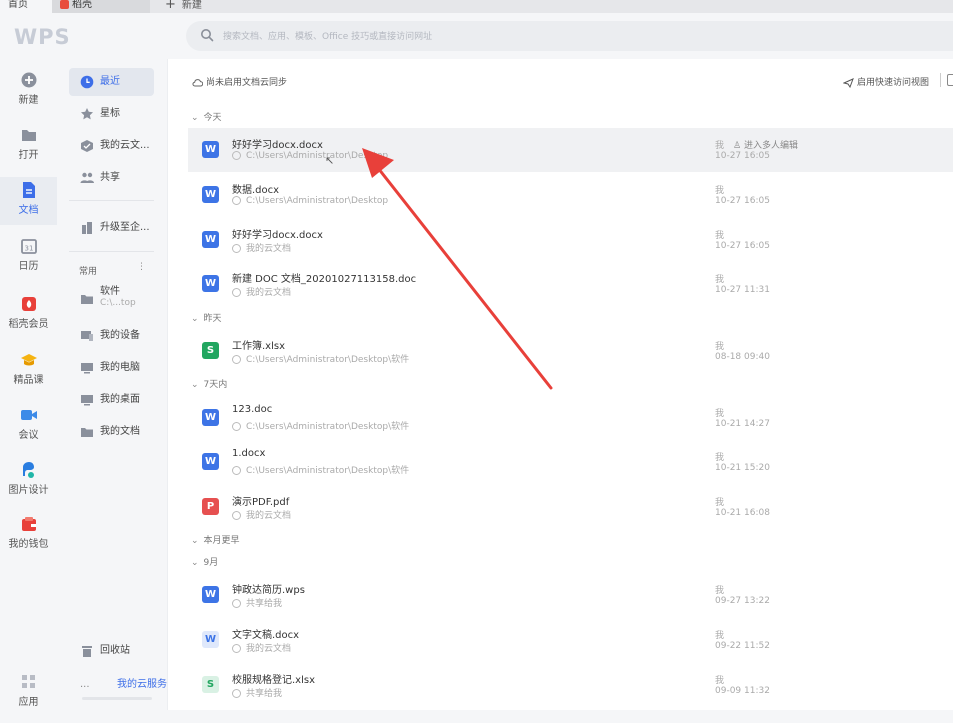 The image size is (953, 723). Describe the element at coordinates (28, 96) in the screenshot. I see `rail-new: 新建` at that location.